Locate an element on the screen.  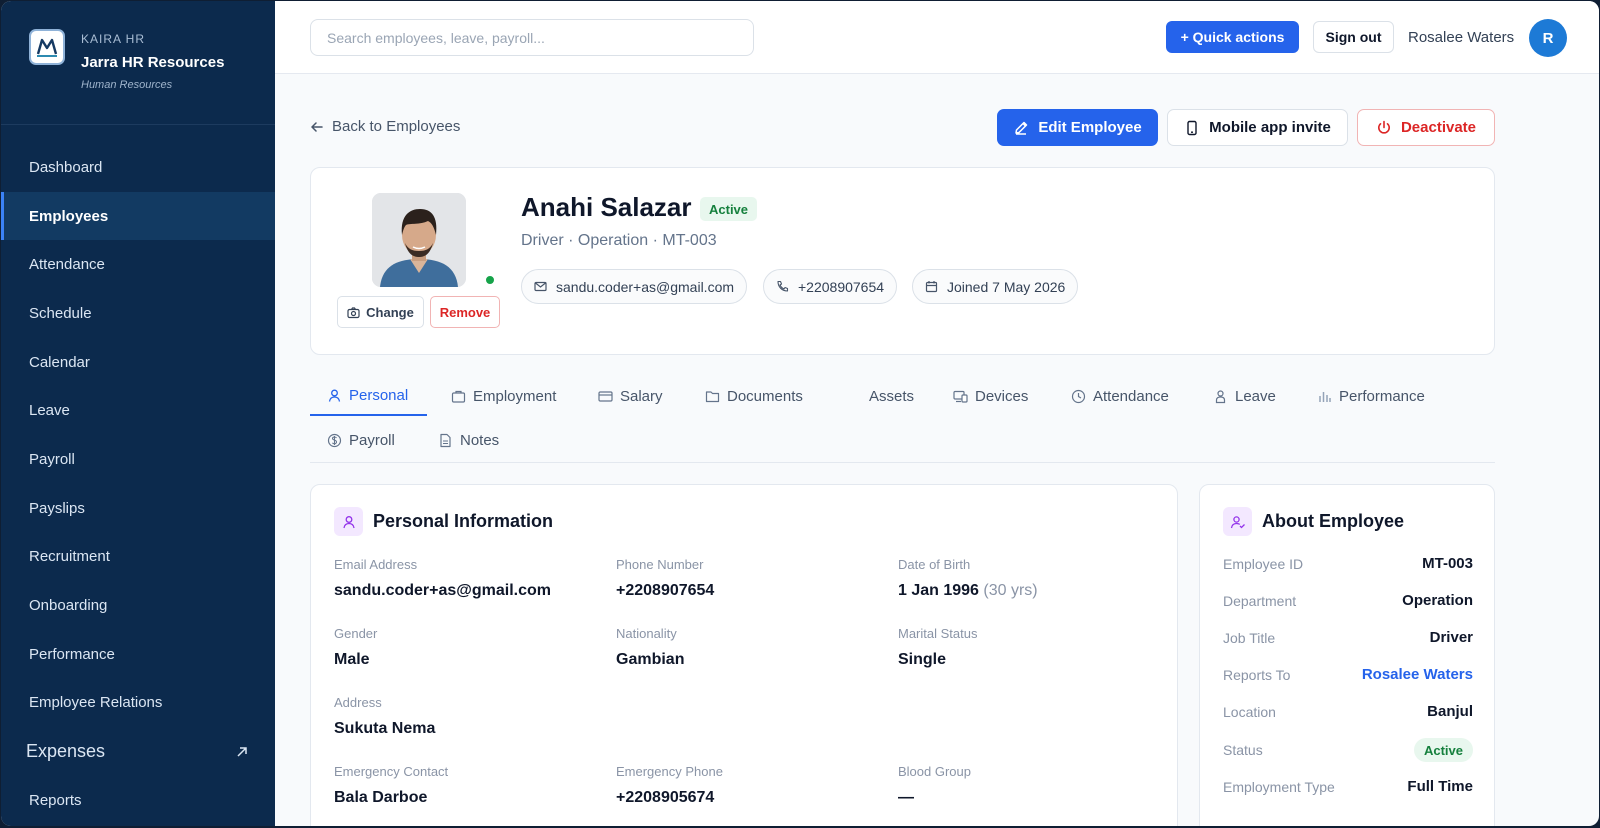
folder-icon is located at coordinates (712, 396).